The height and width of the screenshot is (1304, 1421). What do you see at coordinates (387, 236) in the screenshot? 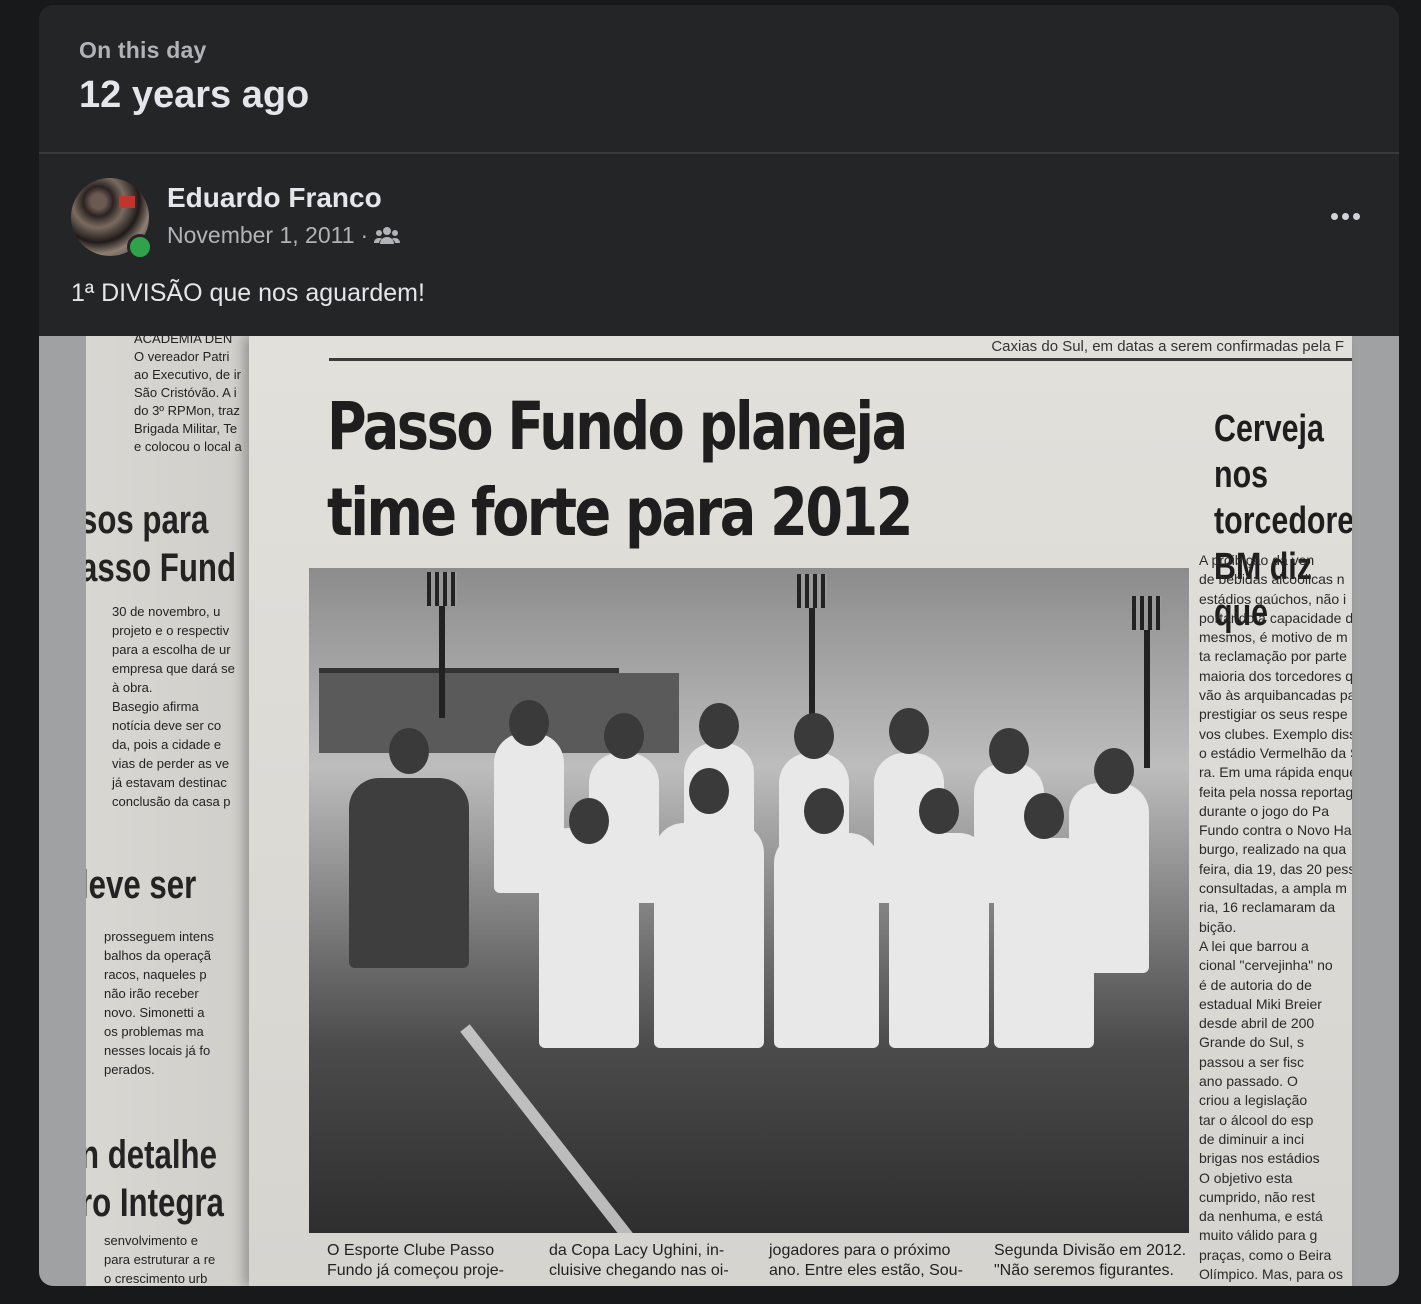
I see `friends-icon` at bounding box center [387, 236].